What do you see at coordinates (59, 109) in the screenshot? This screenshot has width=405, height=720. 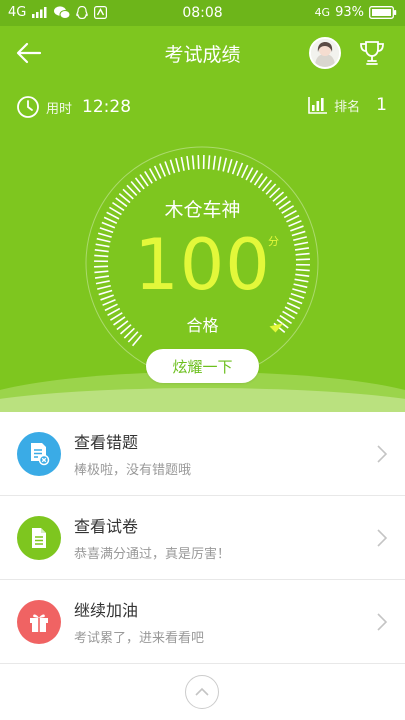 I see `time-label: 用时` at bounding box center [59, 109].